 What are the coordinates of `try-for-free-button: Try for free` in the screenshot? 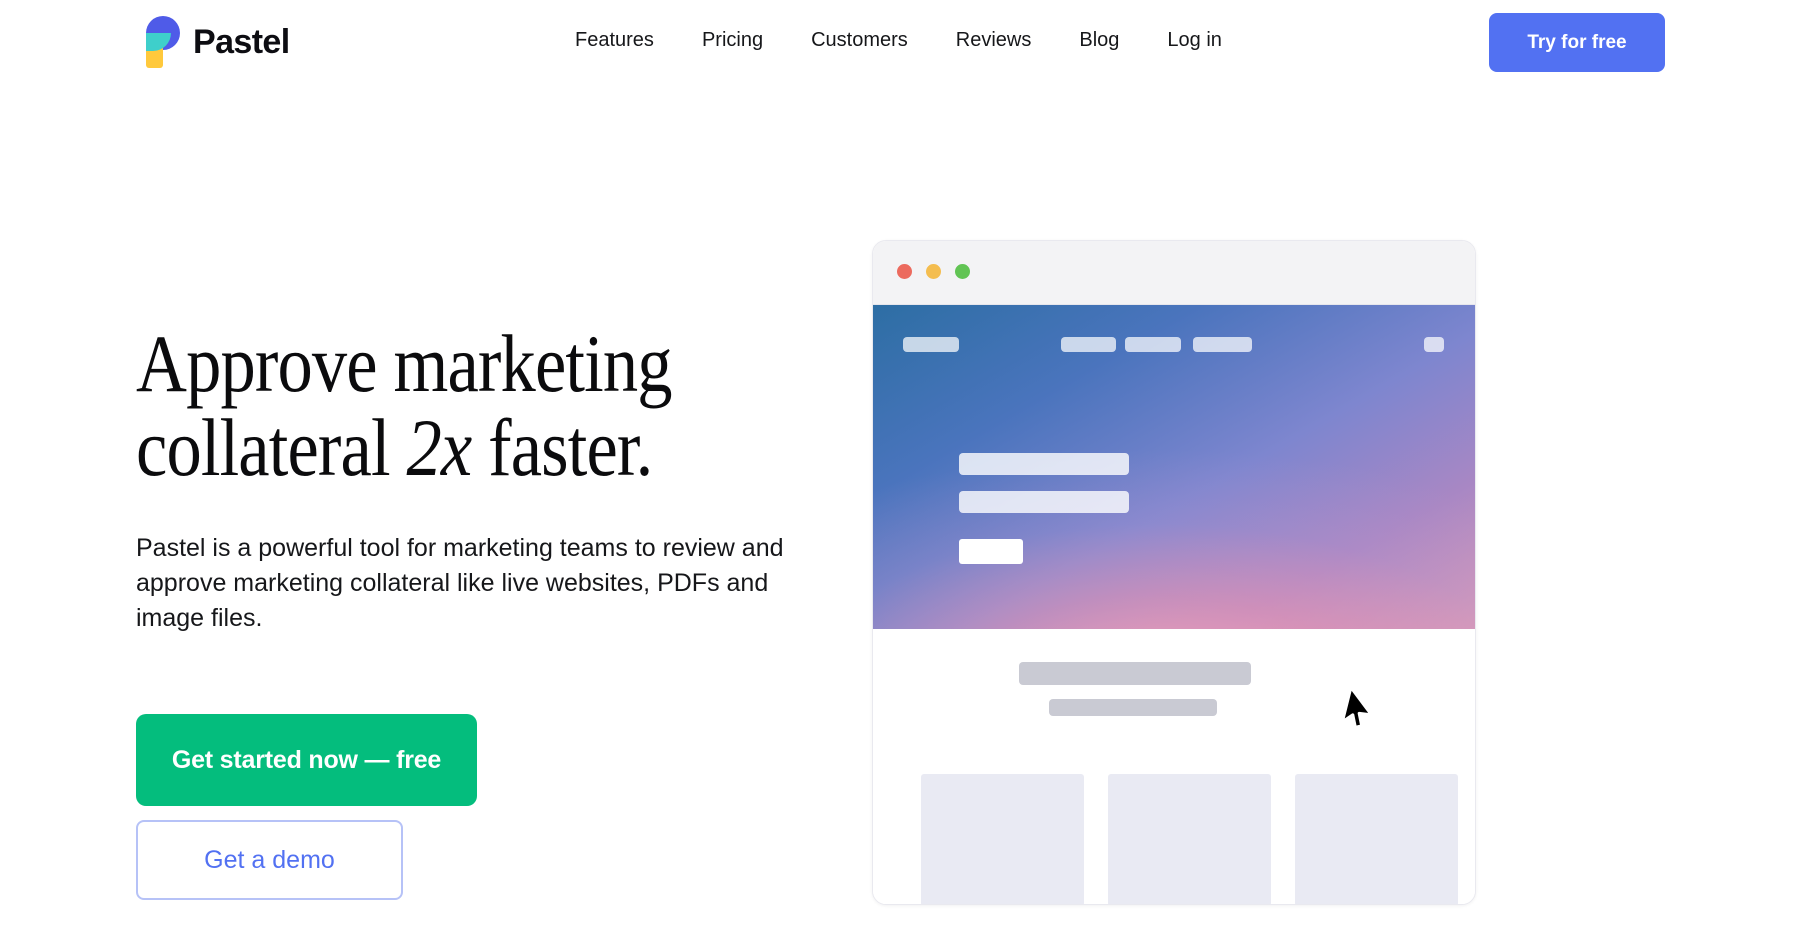 It's located at (1577, 42).